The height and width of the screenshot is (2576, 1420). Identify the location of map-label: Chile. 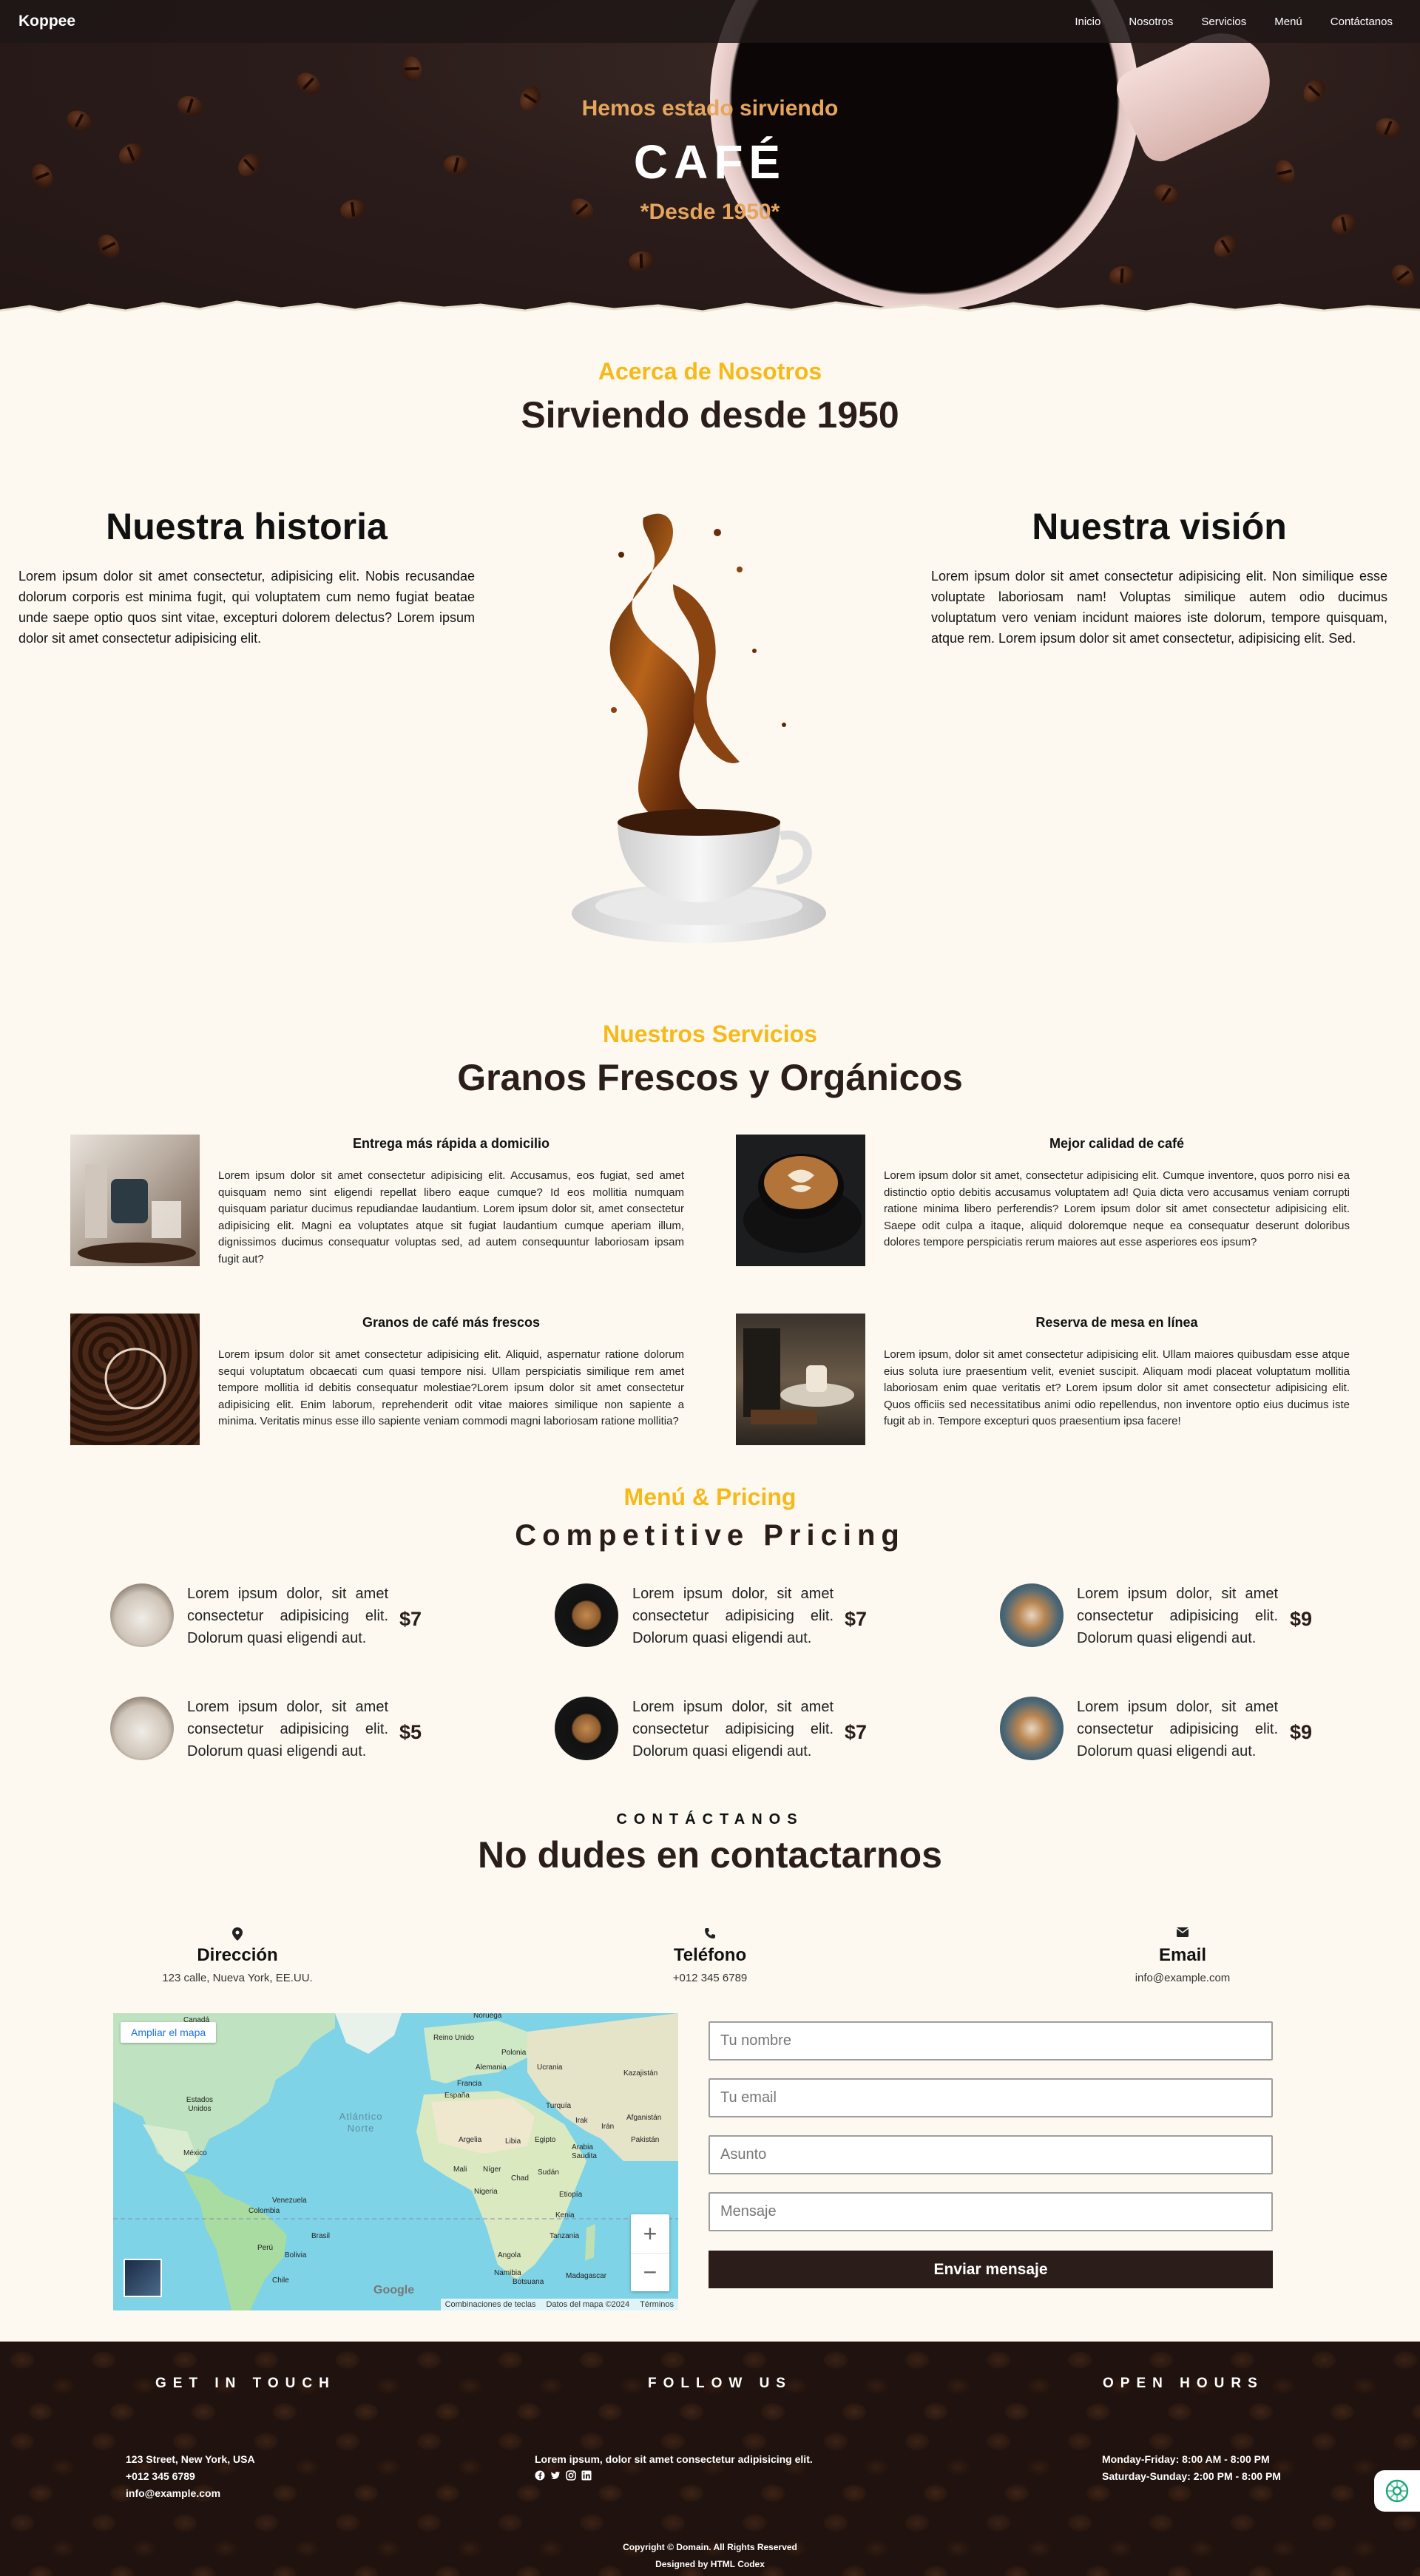
(280, 2280).